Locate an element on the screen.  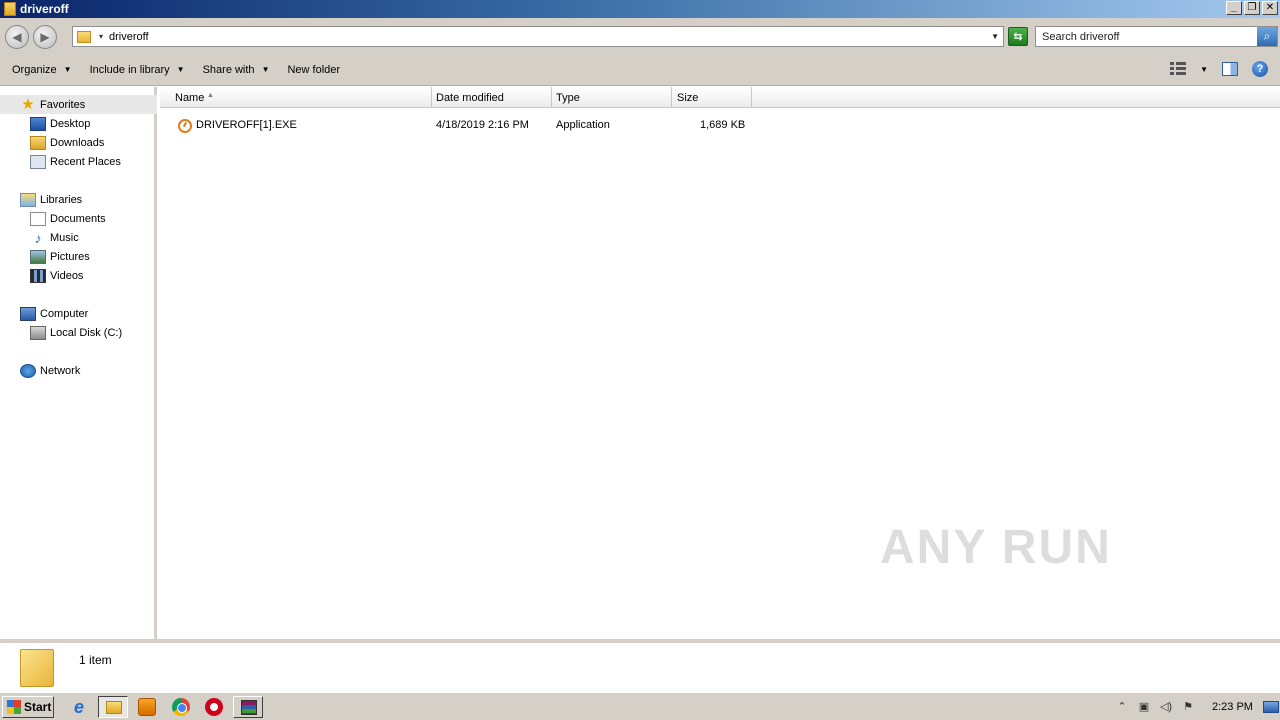
network-status-icon: ▣ is located at coordinates (1144, 707).